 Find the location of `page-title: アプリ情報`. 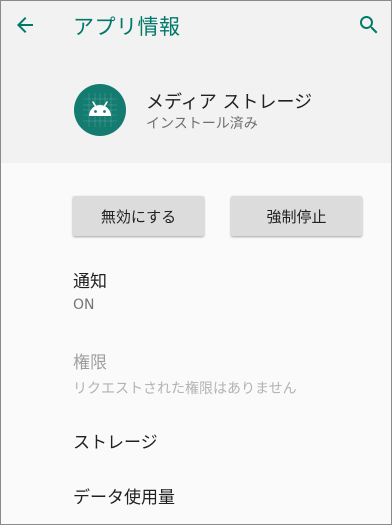

page-title: アプリ情報 is located at coordinates (127, 27).